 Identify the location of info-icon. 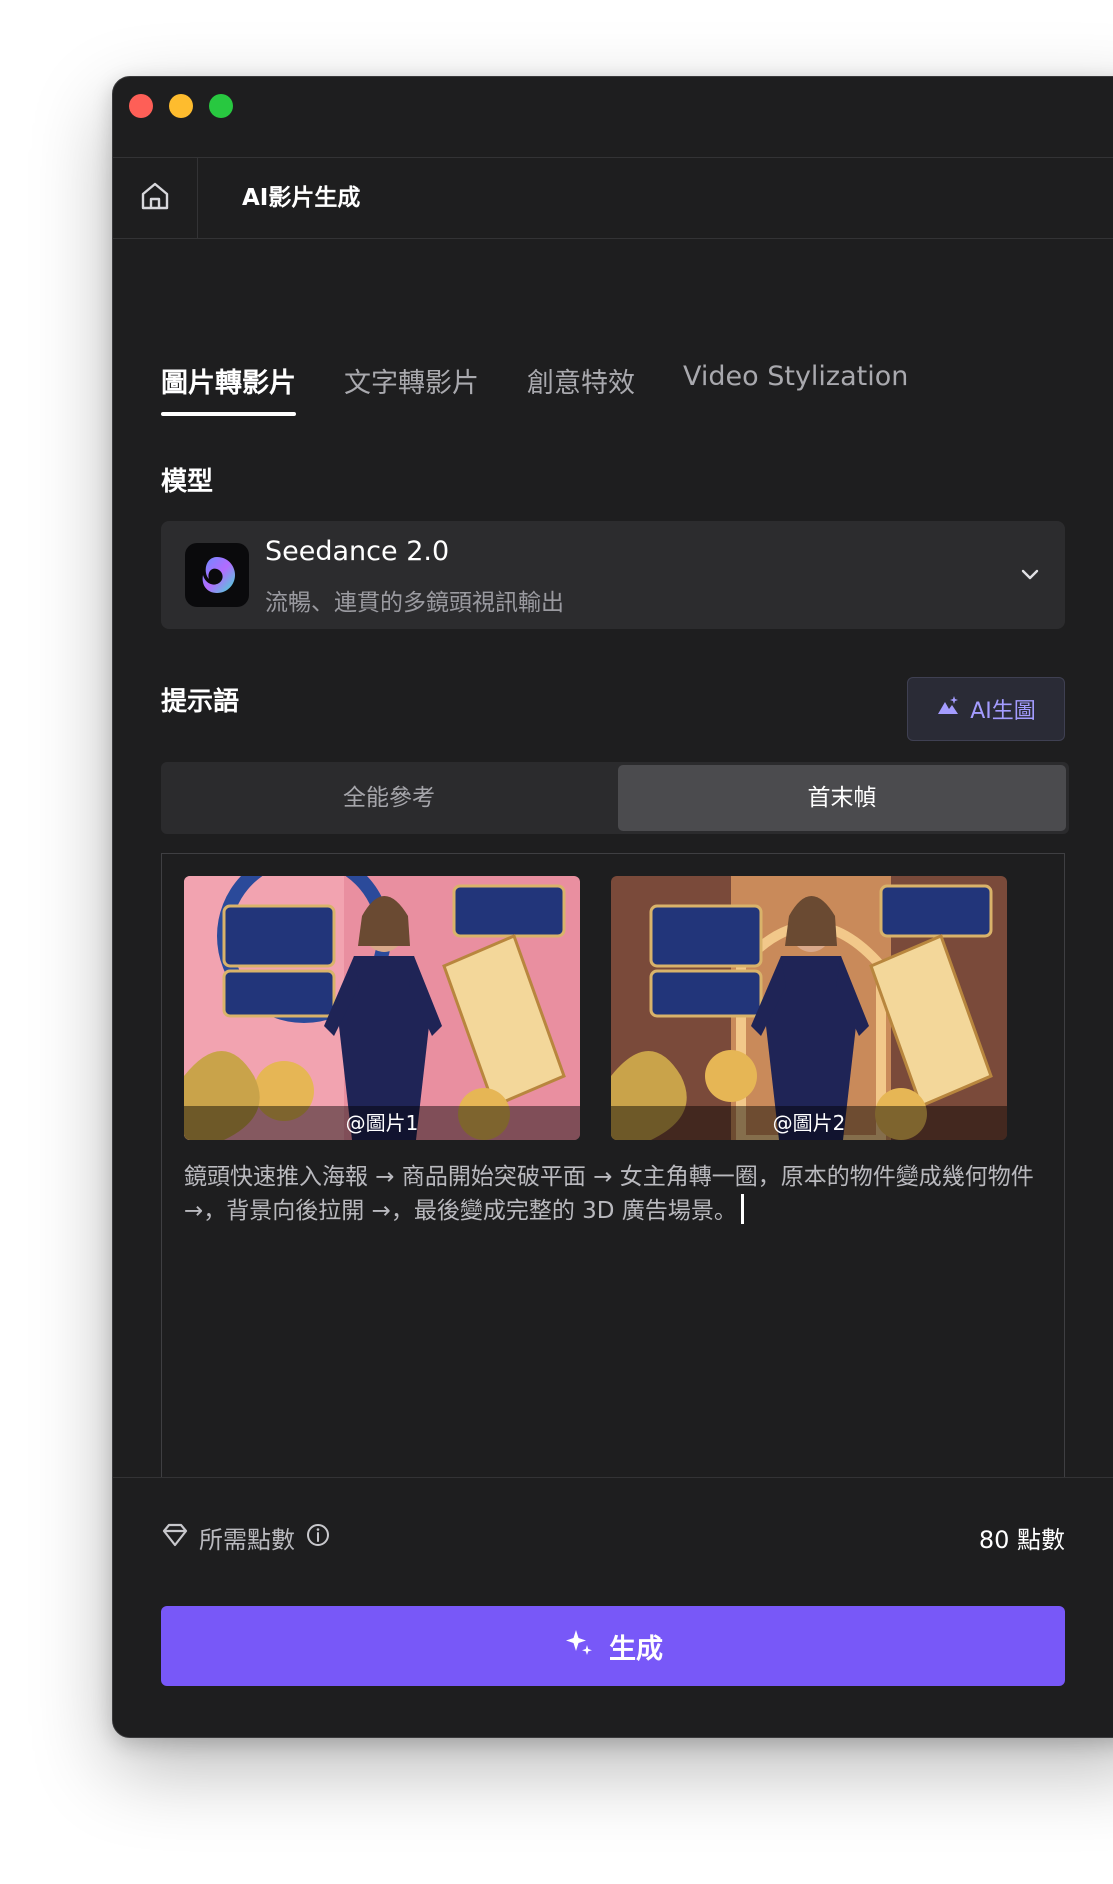
(318, 1538).